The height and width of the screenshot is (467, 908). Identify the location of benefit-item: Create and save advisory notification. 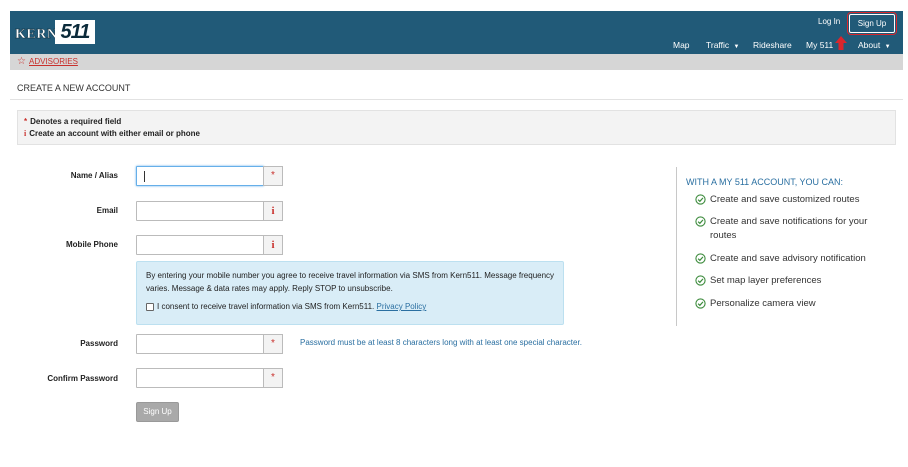
(790, 259).